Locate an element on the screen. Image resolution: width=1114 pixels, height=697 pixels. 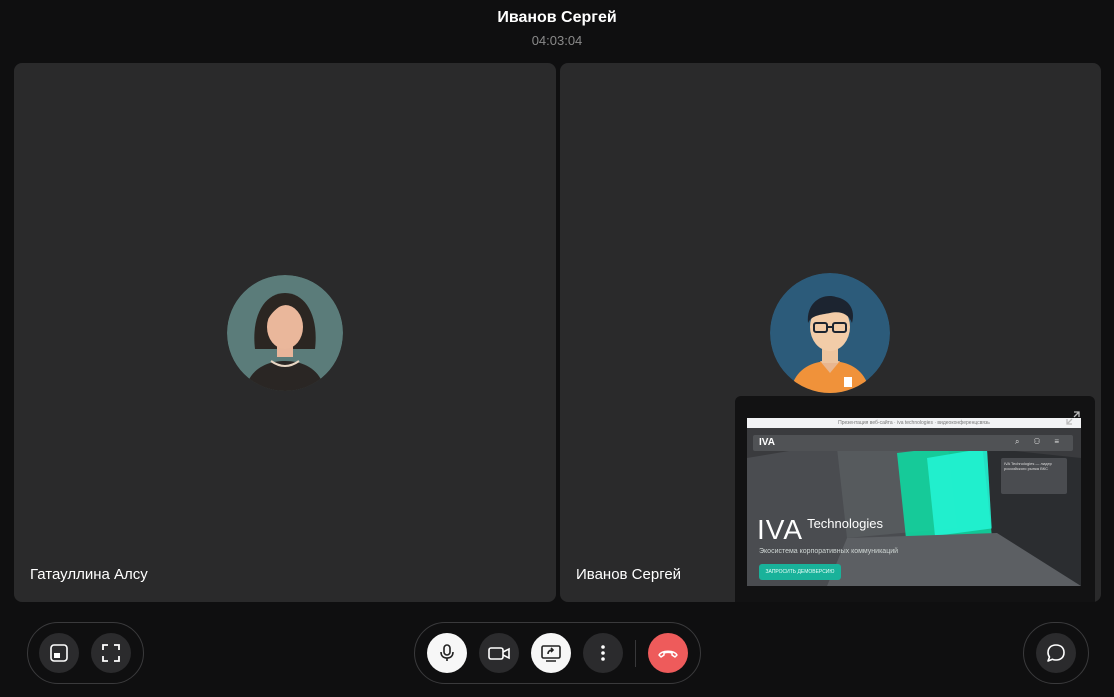
site-cta-button: ЗАПРОСИТЬ ДЕМОВЕРСИЮ is located at coordinates (800, 572).